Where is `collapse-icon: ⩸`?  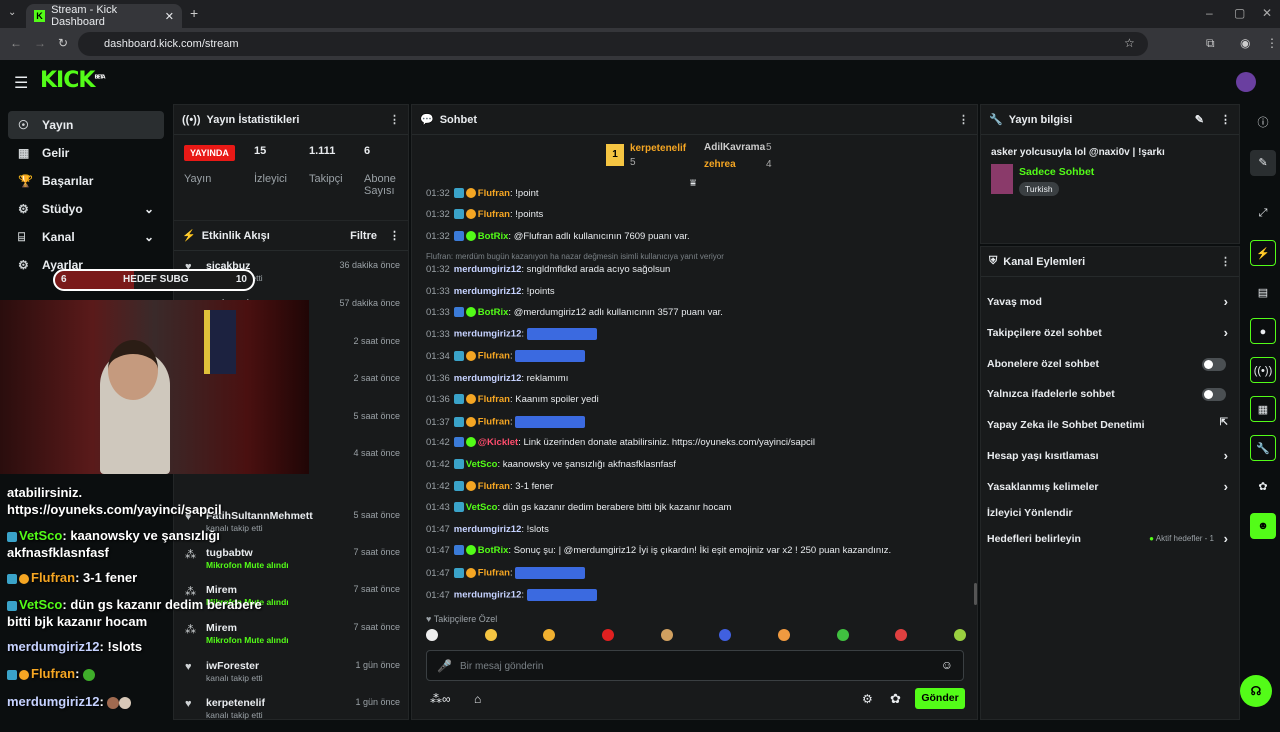 collapse-icon: ⩸ is located at coordinates (693, 183).